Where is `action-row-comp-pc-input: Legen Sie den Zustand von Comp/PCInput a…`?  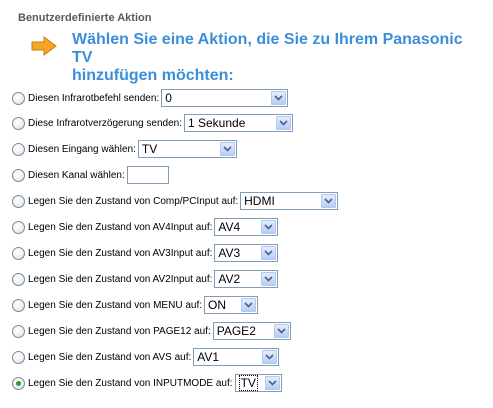
action-row-comp-pc-input: Legen Sie den Zustand von Comp/PCInput a… is located at coordinates (175, 201).